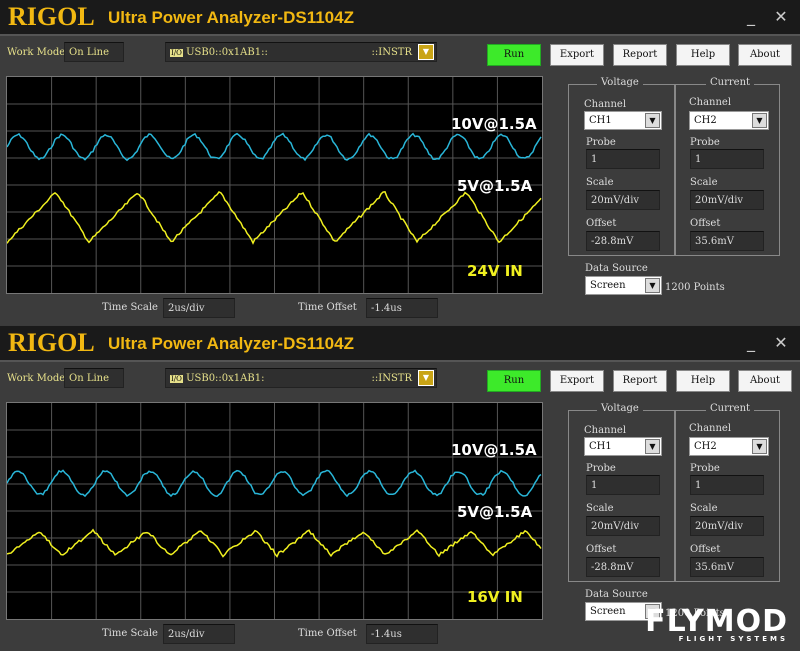  I want to click on data-source-value: Screen, so click(608, 285).